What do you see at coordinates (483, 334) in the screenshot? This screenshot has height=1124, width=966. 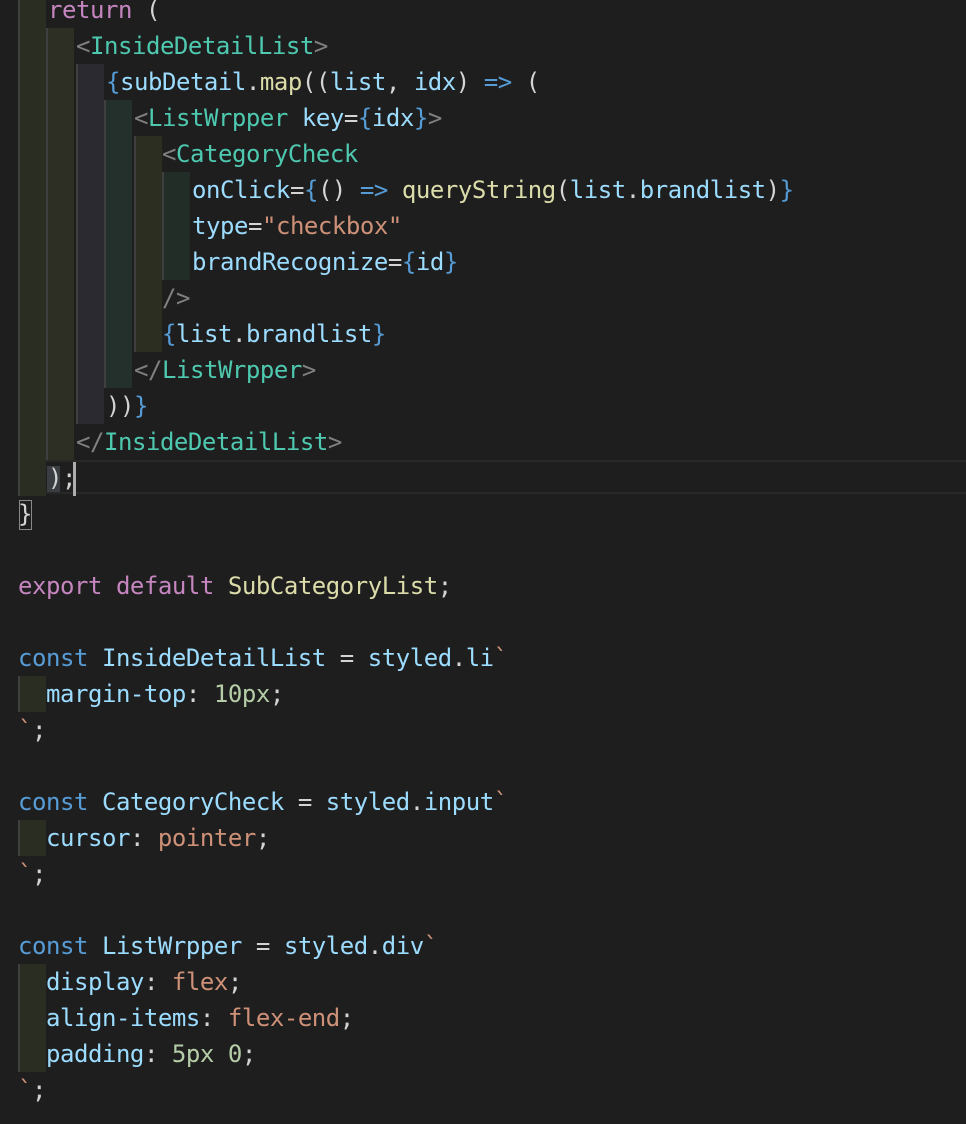 I see `code-line: {list.brandlist}` at bounding box center [483, 334].